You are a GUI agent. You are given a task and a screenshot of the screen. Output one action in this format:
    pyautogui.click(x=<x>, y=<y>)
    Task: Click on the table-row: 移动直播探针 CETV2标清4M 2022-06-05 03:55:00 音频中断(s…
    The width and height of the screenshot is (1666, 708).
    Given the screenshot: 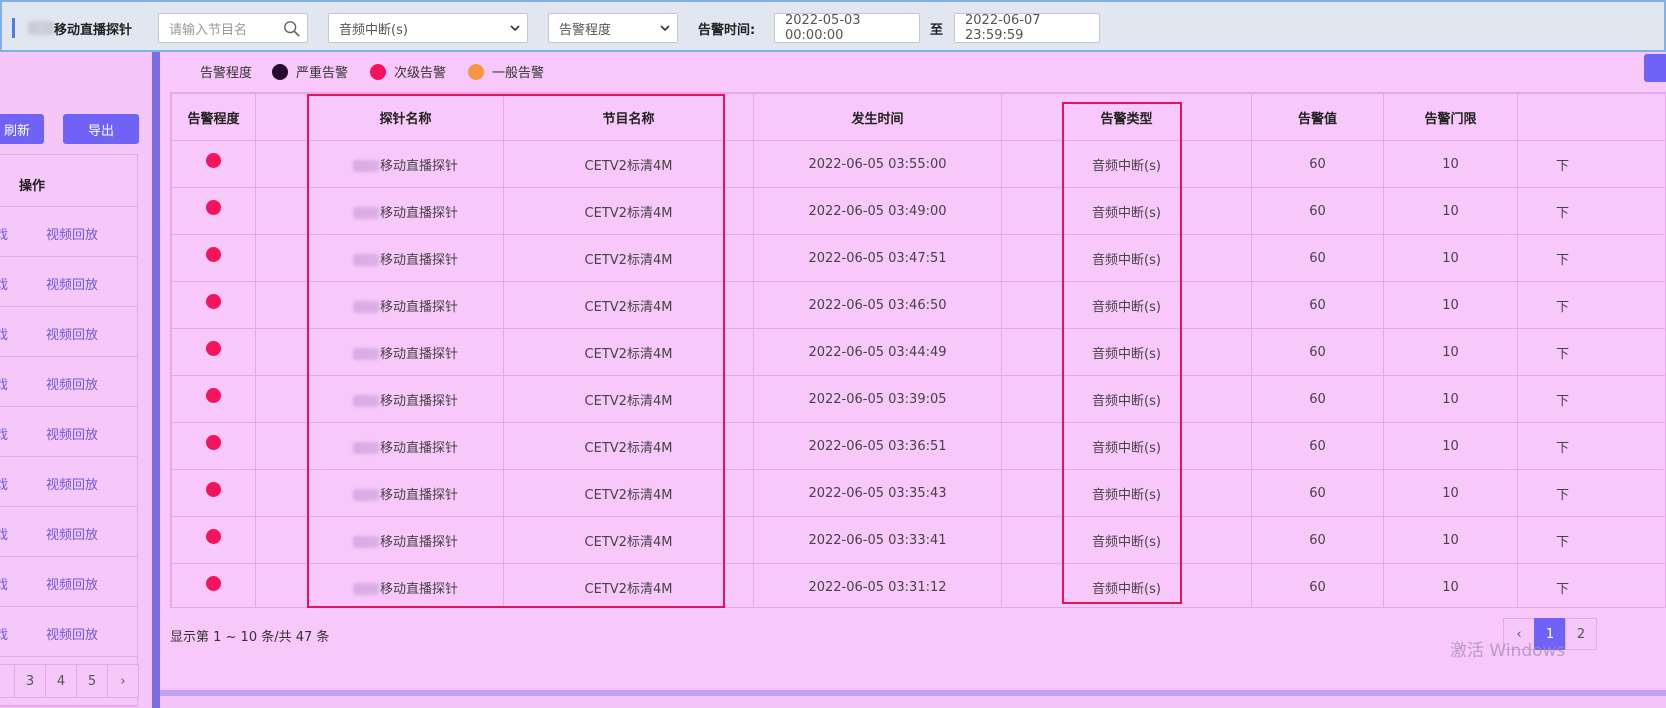 What is the action you would take?
    pyautogui.click(x=918, y=164)
    